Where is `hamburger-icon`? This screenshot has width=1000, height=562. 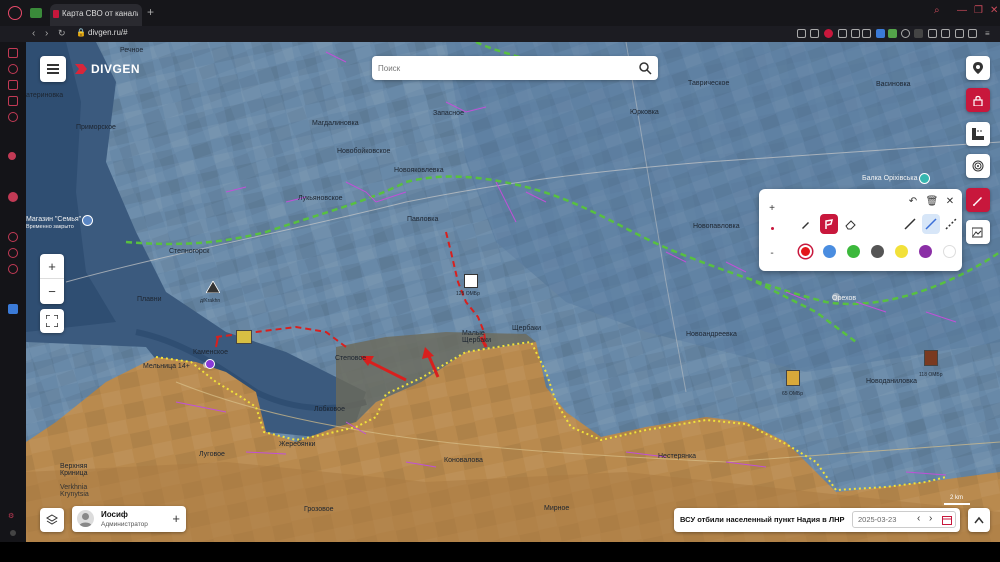 hamburger-icon is located at coordinates (53, 69).